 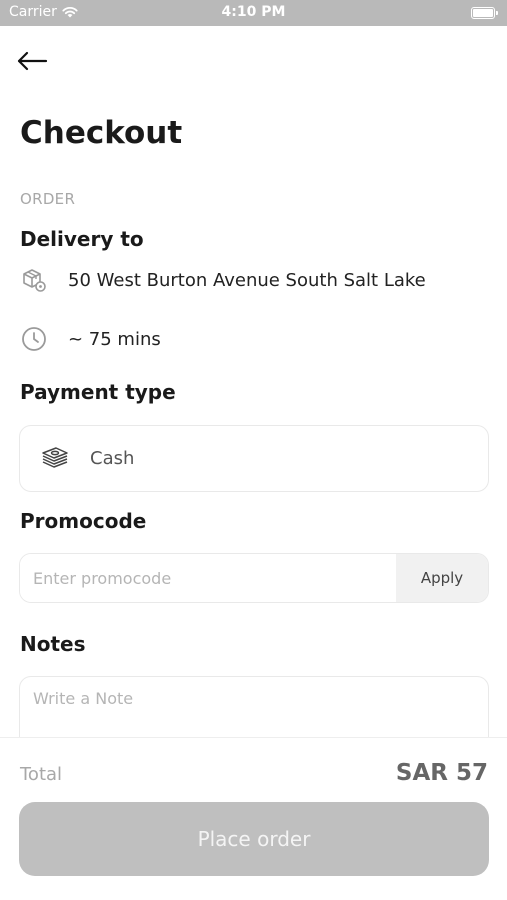 I want to click on apply-promocode-button: Apply, so click(x=442, y=578).